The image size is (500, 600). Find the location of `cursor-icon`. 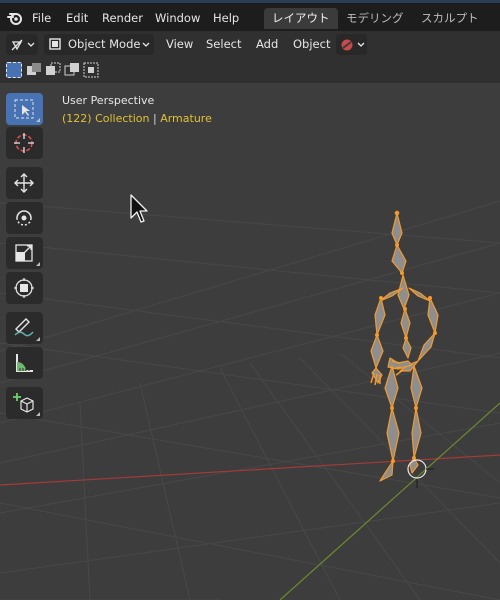

cursor-icon is located at coordinates (24, 143).